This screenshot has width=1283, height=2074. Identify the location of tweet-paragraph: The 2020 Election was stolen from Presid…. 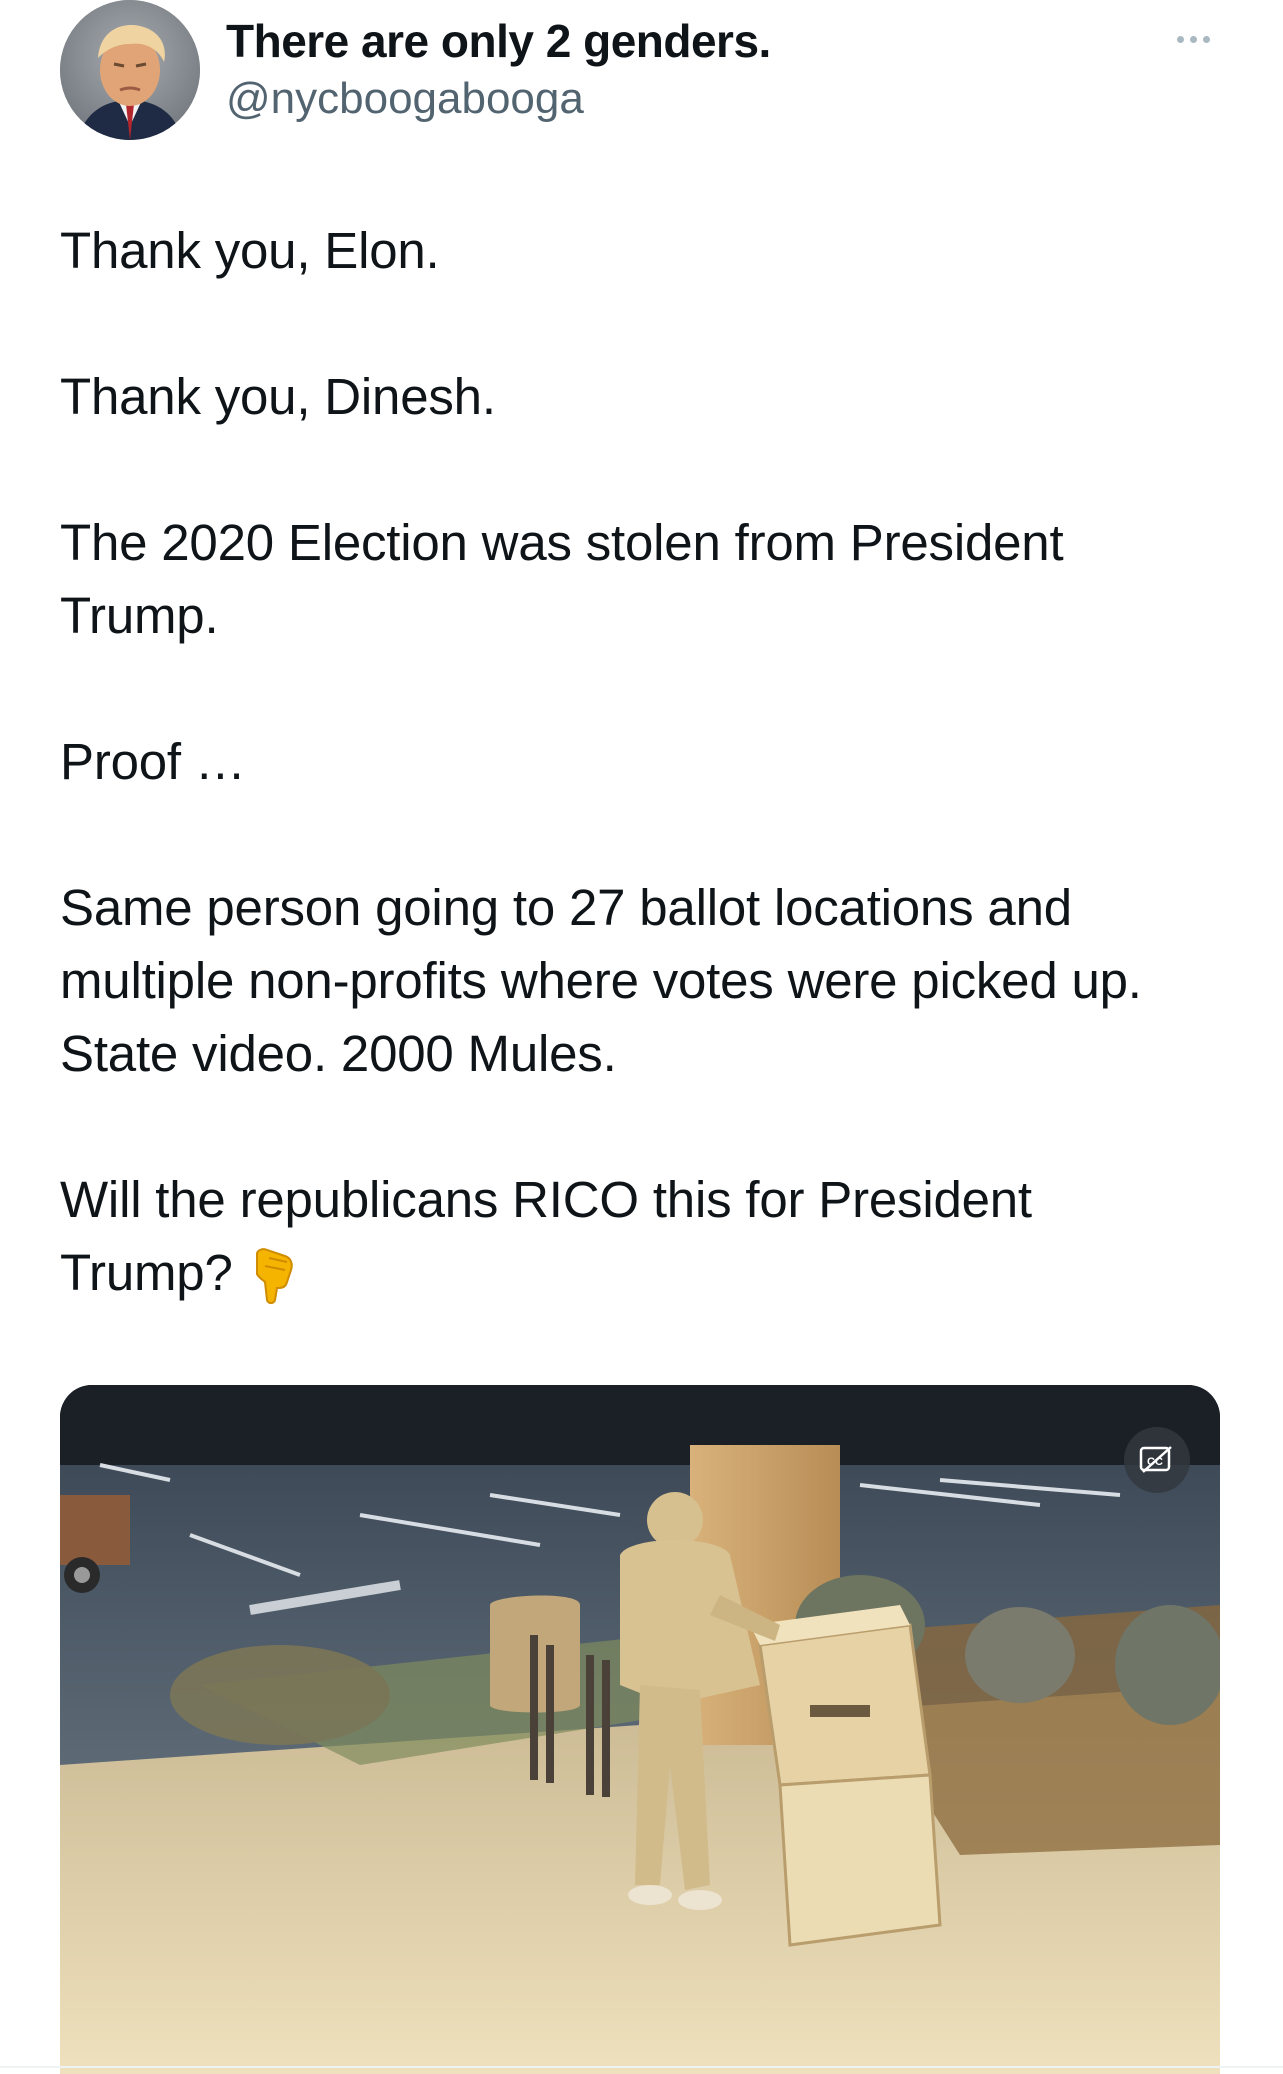
(562, 579).